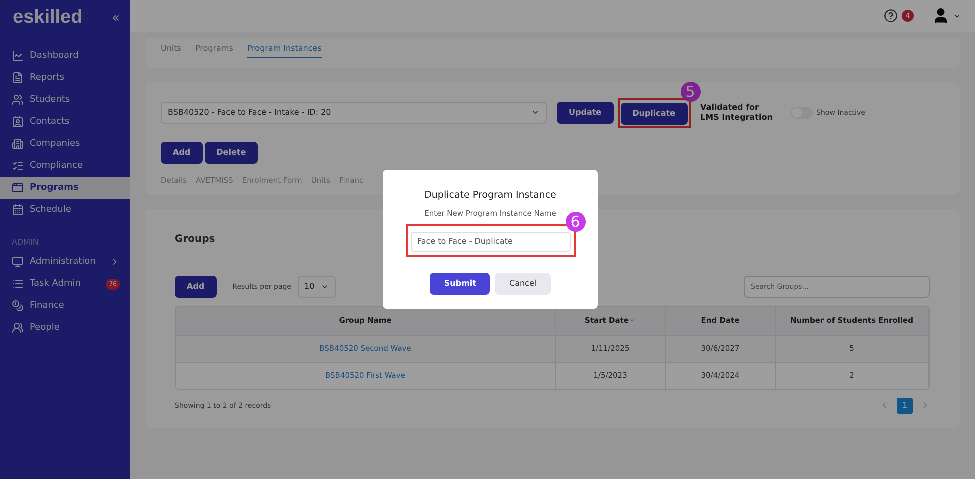 Image resolution: width=975 pixels, height=479 pixels. Describe the element at coordinates (196, 287) in the screenshot. I see `add-button: Add` at that location.